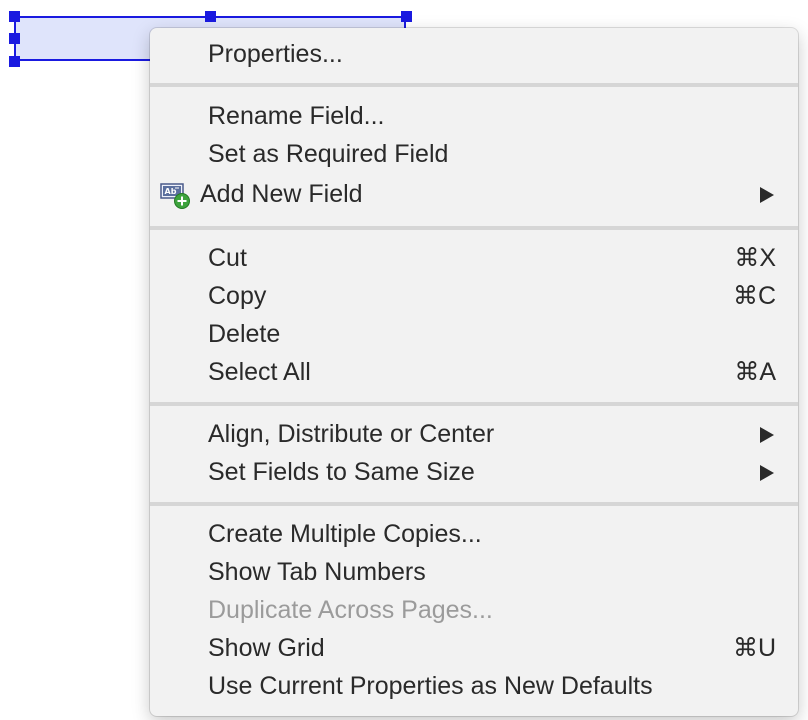 This screenshot has height=720, width=808. What do you see at coordinates (474, 154) in the screenshot?
I see `menu-item-set-required: Set as Required Field` at bounding box center [474, 154].